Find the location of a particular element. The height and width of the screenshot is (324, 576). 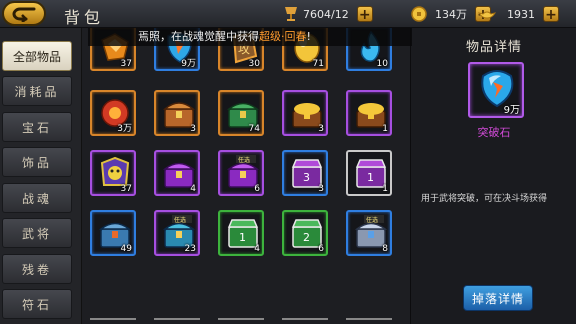

inventory-slot: 74 is located at coordinates (241, 113).